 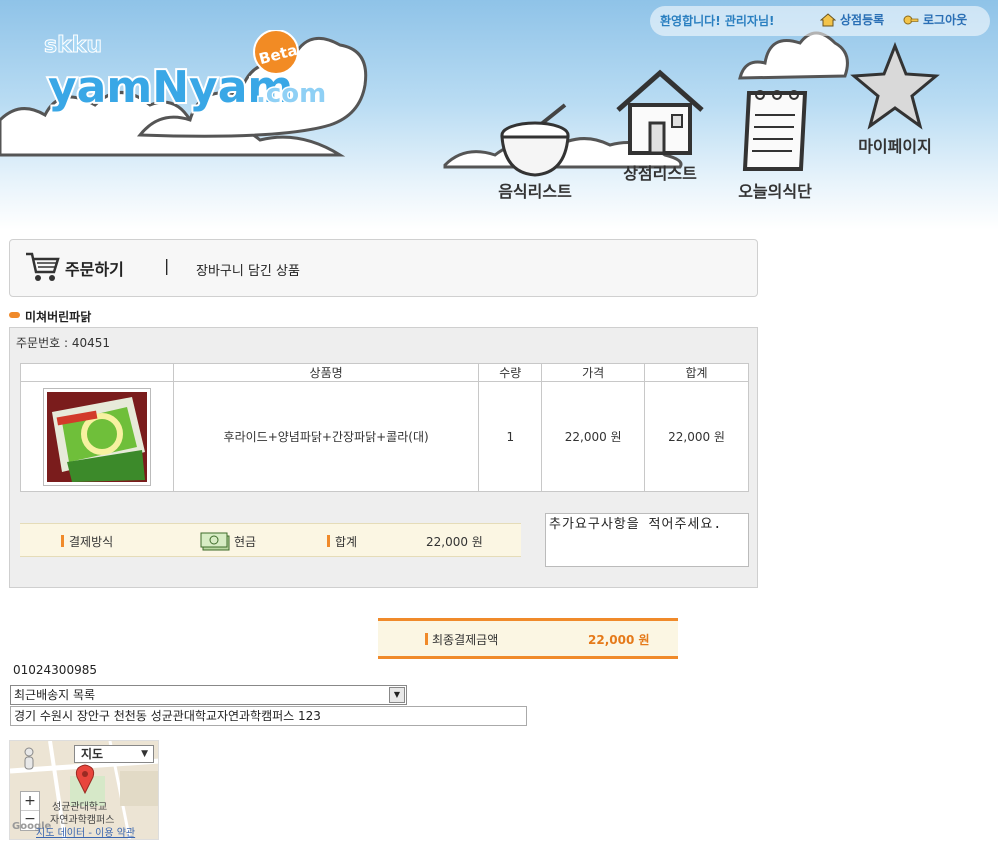 I want to click on store-register-link: 상점등록, so click(x=852, y=19).